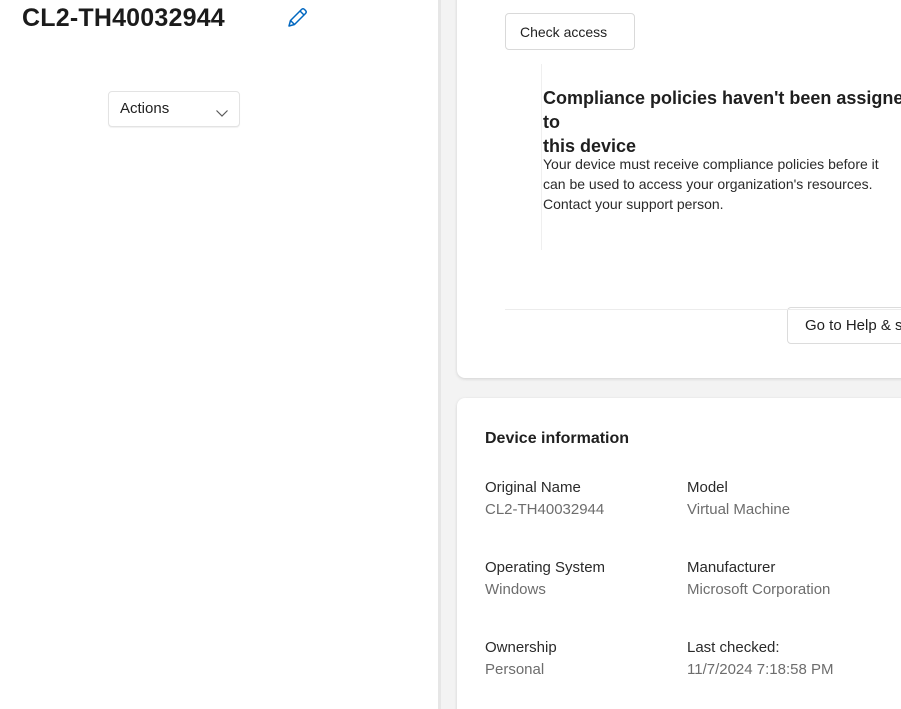 This screenshot has width=901, height=709. I want to click on actions-dropdown: Actions, so click(174, 109).